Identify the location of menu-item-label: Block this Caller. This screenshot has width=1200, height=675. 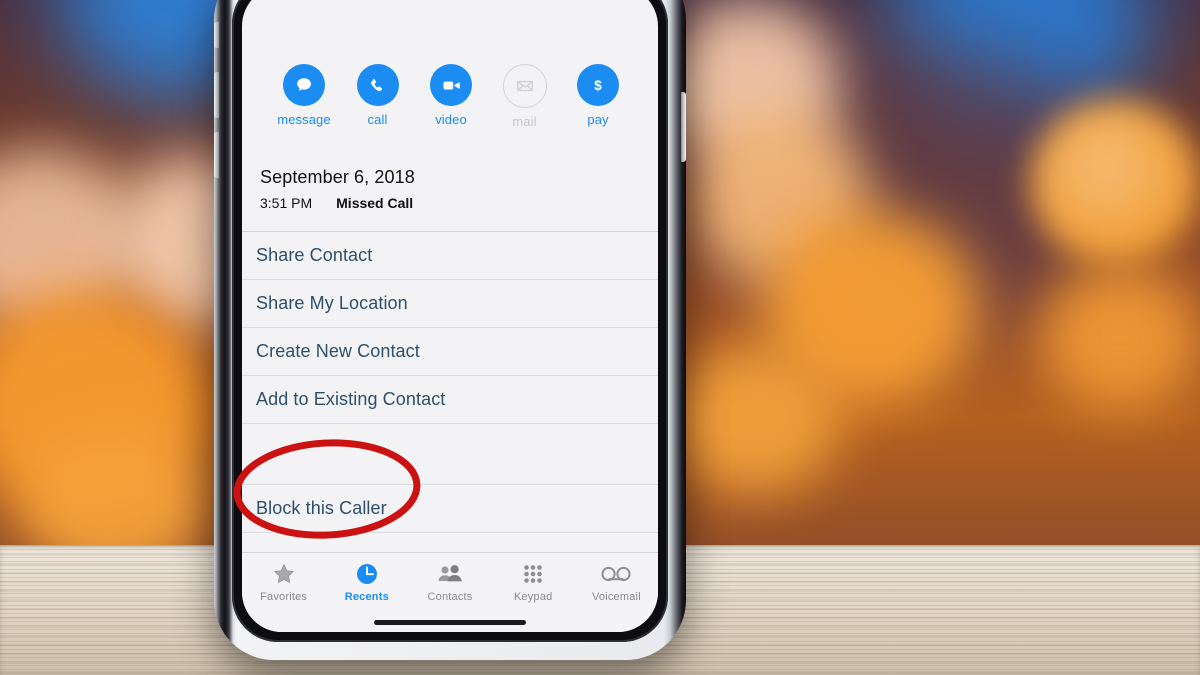
(321, 508).